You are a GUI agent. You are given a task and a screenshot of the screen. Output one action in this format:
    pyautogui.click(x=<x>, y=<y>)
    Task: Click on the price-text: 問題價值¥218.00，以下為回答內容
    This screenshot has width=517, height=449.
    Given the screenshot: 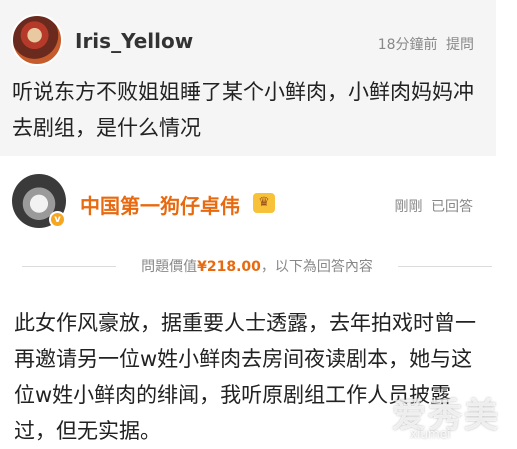 What is the action you would take?
    pyautogui.click(x=257, y=266)
    